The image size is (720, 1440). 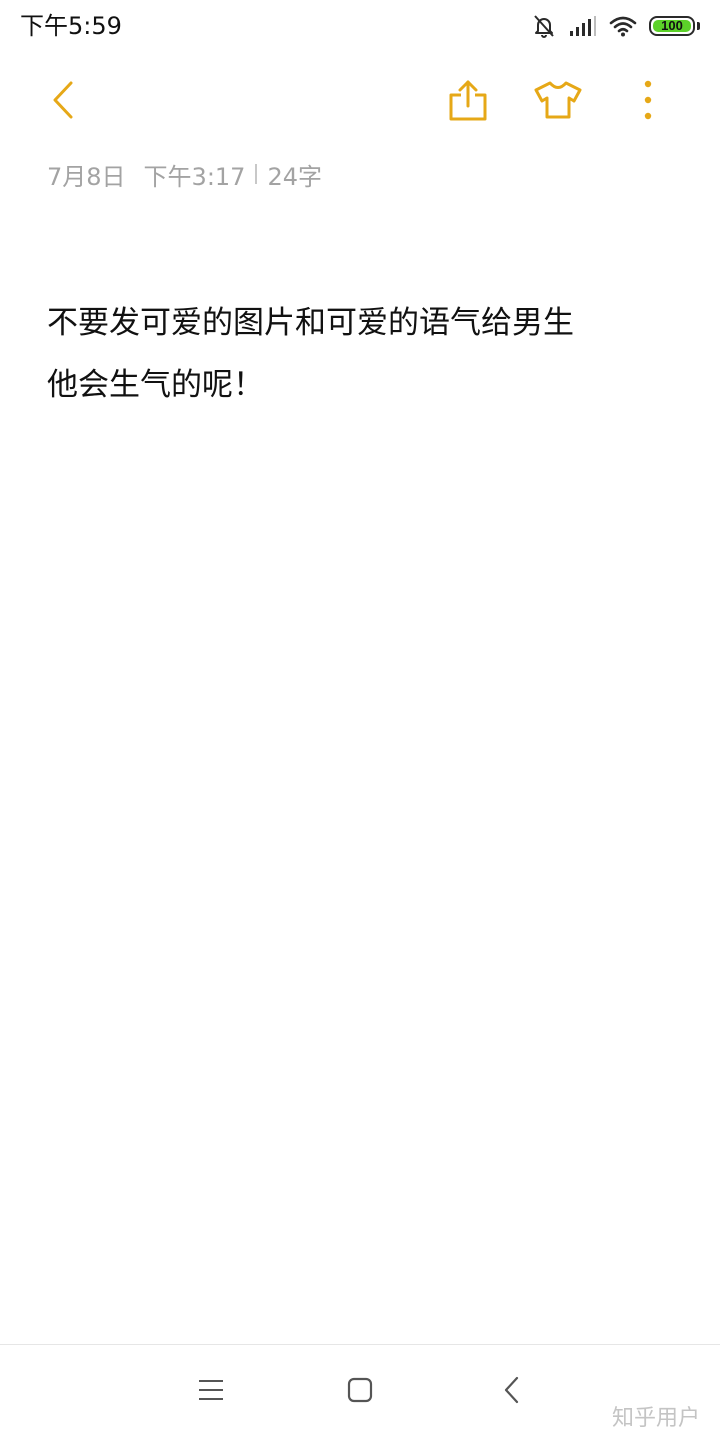 What do you see at coordinates (155, 385) in the screenshot?
I see `note-line-2: 他会生气的呢！` at bounding box center [155, 385].